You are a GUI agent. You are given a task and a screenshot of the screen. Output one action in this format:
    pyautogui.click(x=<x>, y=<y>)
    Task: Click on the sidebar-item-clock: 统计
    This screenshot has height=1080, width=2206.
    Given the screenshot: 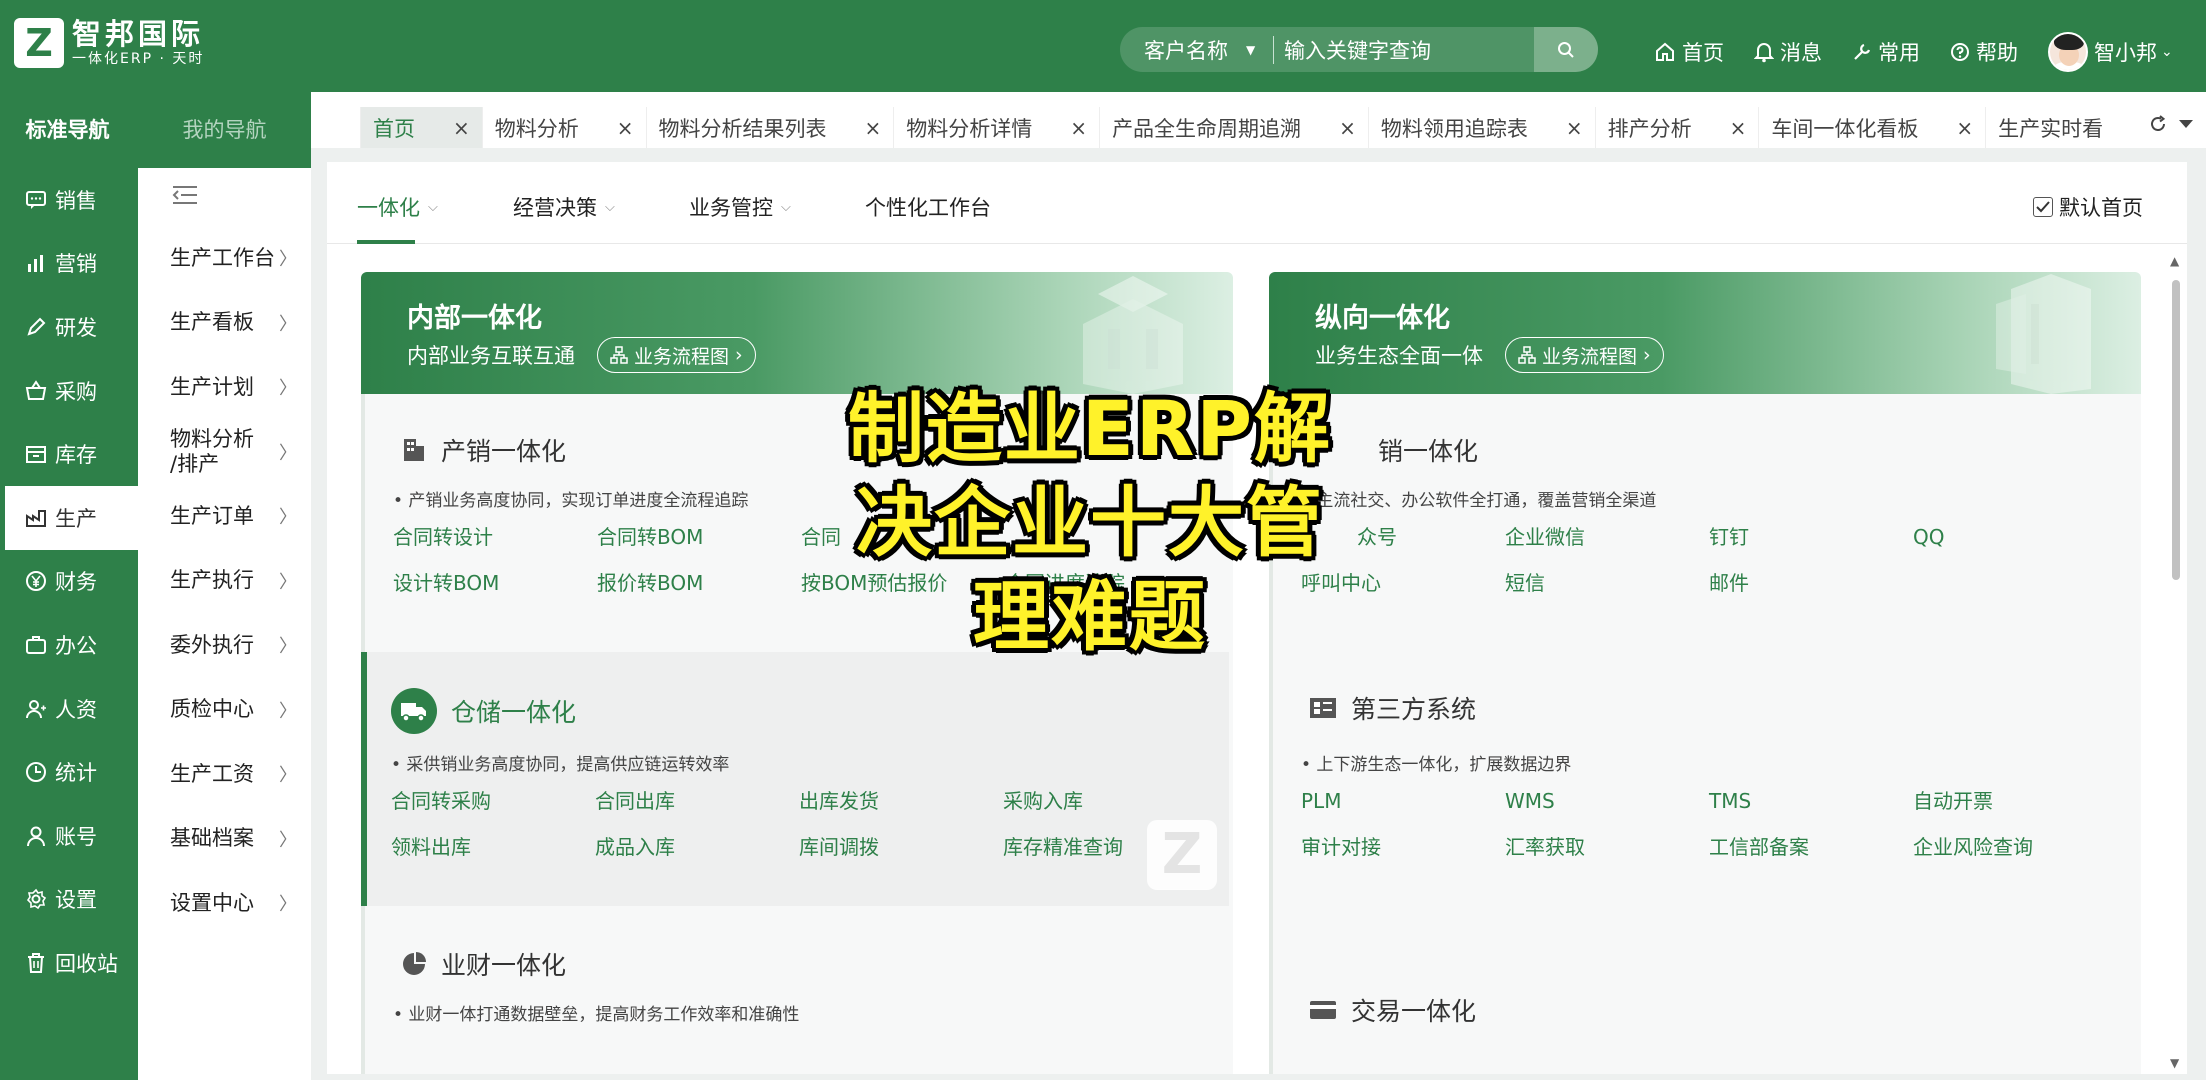 What is the action you would take?
    pyautogui.click(x=71, y=772)
    